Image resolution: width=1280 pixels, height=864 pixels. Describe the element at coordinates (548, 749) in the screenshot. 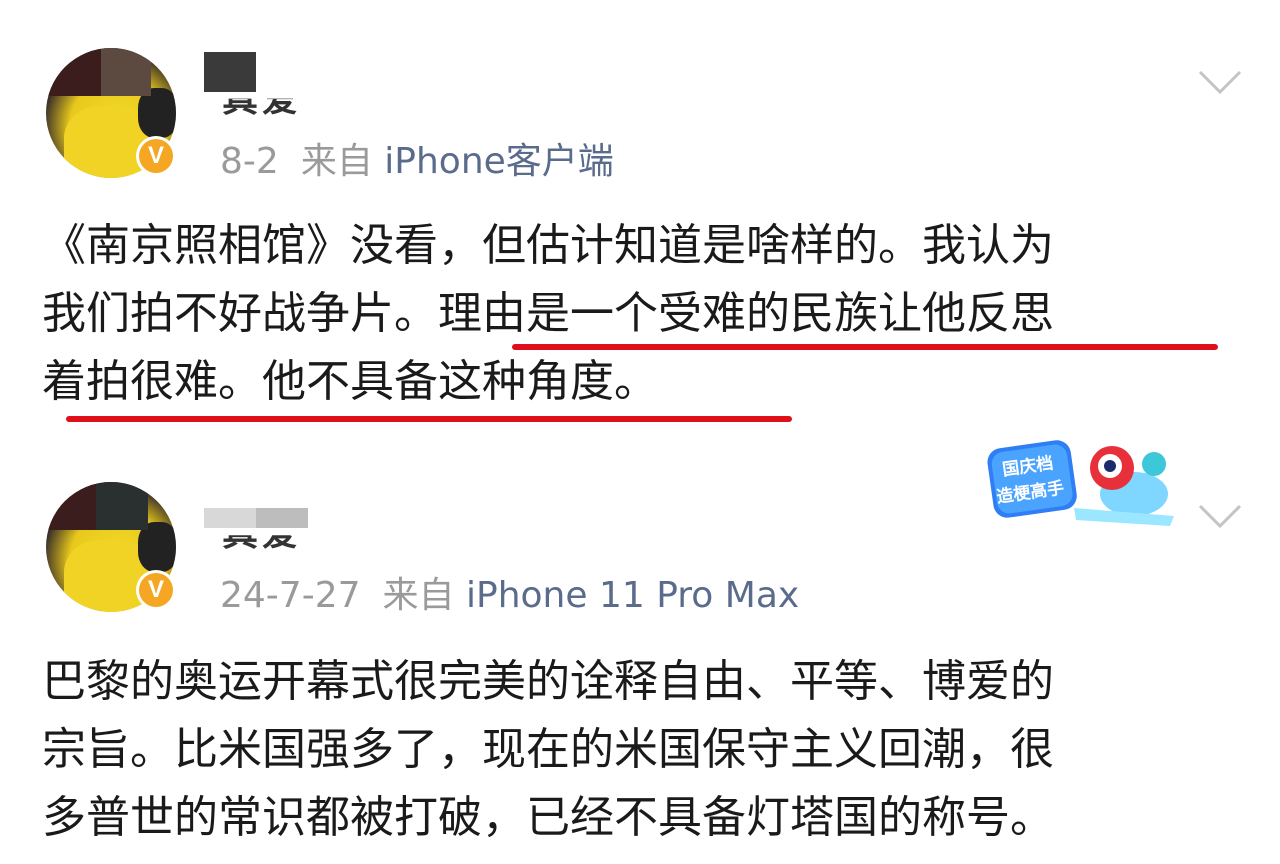

I see `post-text-line: 宗旨。比米国强多了，现在的米国保守主义回潮，很` at that location.